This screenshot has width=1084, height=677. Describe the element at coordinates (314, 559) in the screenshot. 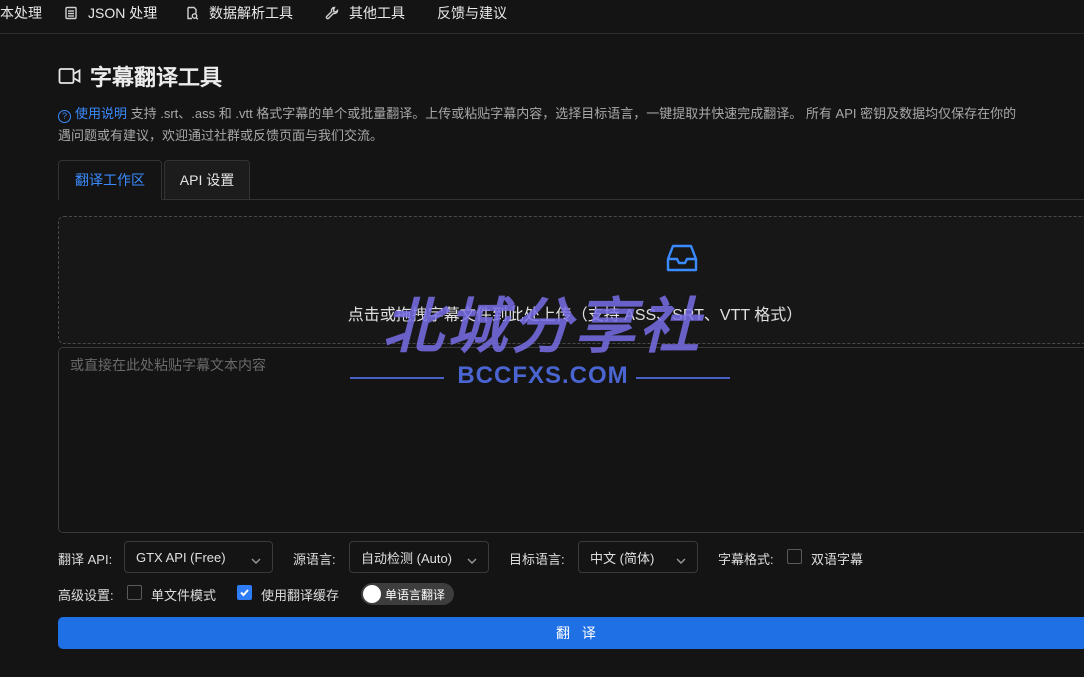

I see `source-language-label: 源语言:` at that location.